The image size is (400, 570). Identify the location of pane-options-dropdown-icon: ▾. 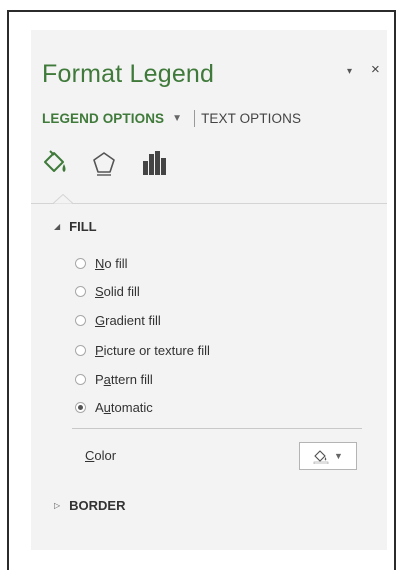
(349, 71).